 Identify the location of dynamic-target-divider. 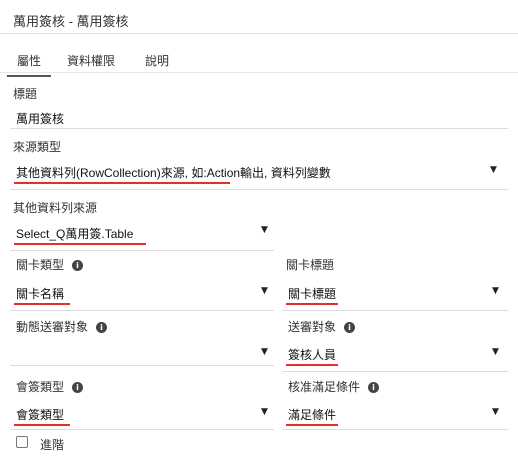
(142, 365).